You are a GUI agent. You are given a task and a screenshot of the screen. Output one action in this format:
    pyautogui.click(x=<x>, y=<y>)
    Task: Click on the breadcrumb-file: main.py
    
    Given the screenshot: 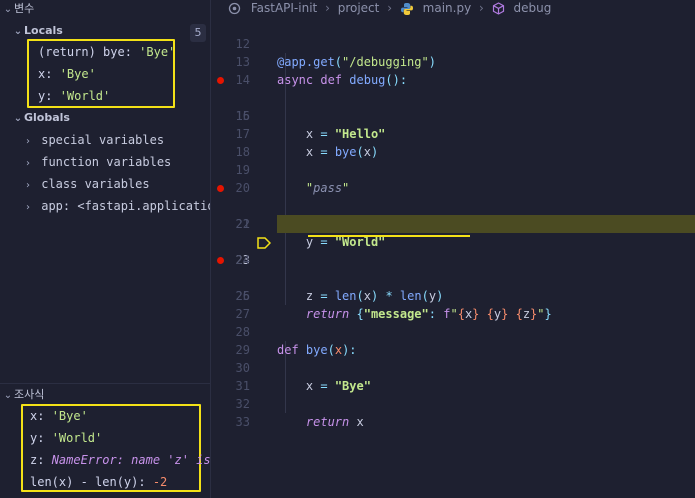 What is the action you would take?
    pyautogui.click(x=445, y=8)
    